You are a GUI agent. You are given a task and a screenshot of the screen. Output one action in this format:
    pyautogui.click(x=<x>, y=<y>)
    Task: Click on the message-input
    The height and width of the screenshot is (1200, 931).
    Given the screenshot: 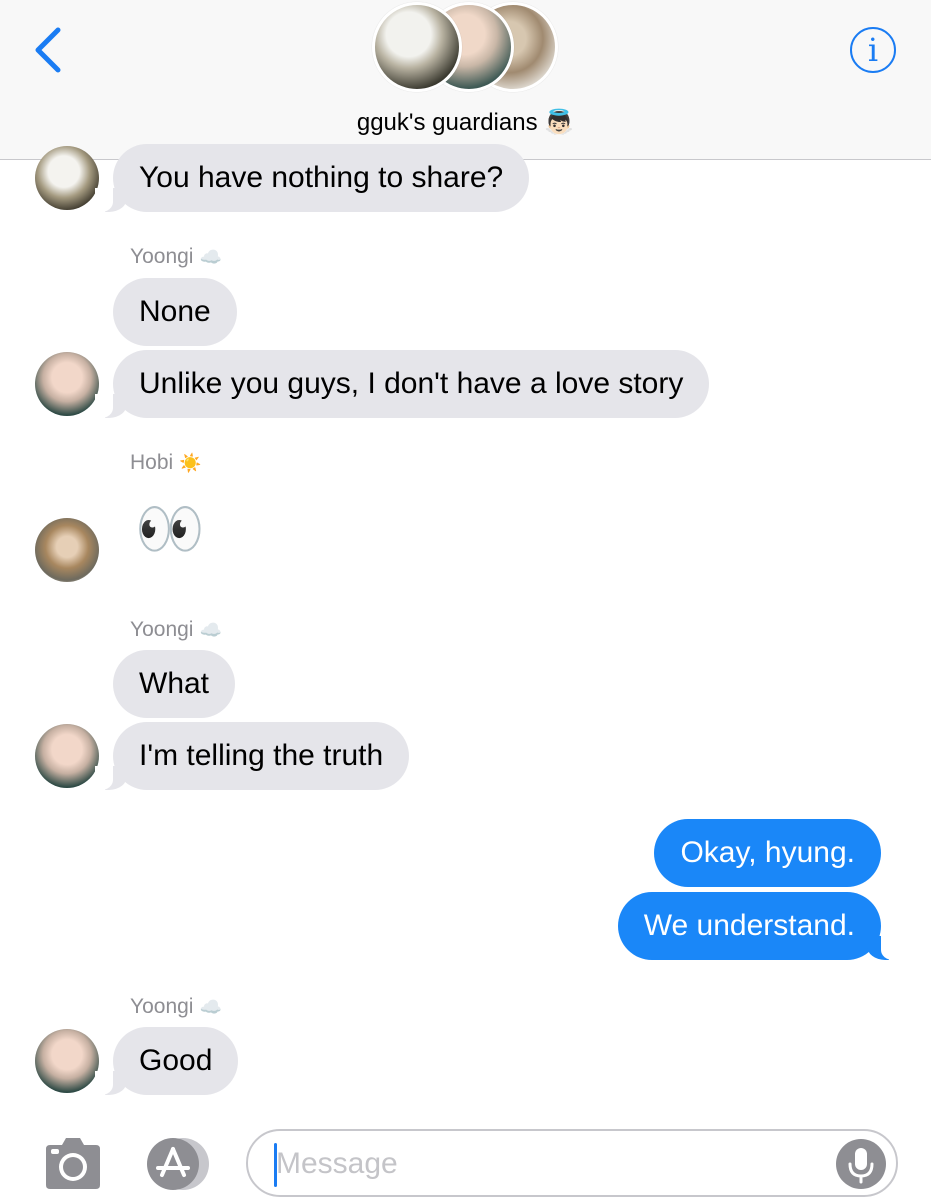 What is the action you would take?
    pyautogui.click(x=546, y=1164)
    